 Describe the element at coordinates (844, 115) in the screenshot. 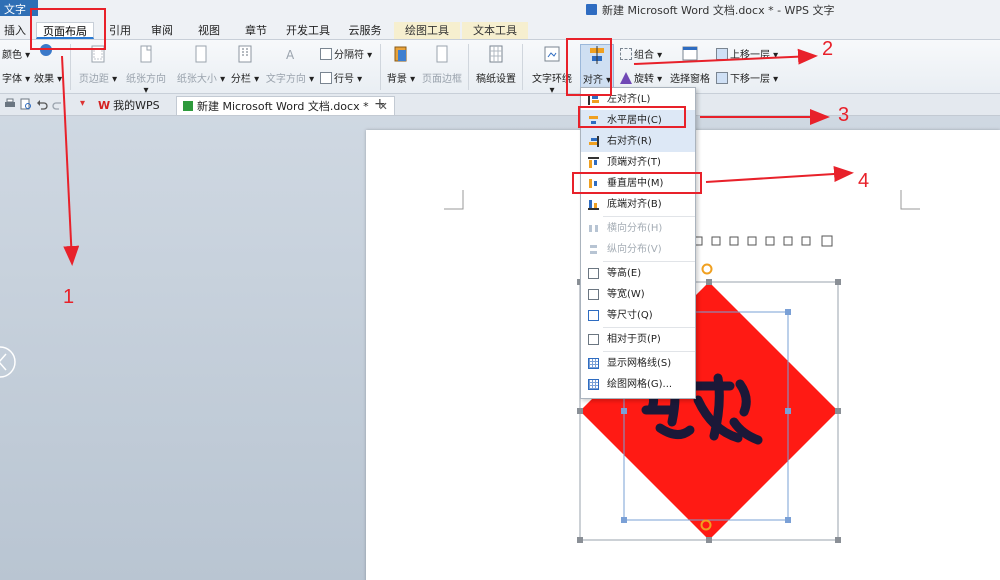

I see `annotation-number-3: 3` at that location.